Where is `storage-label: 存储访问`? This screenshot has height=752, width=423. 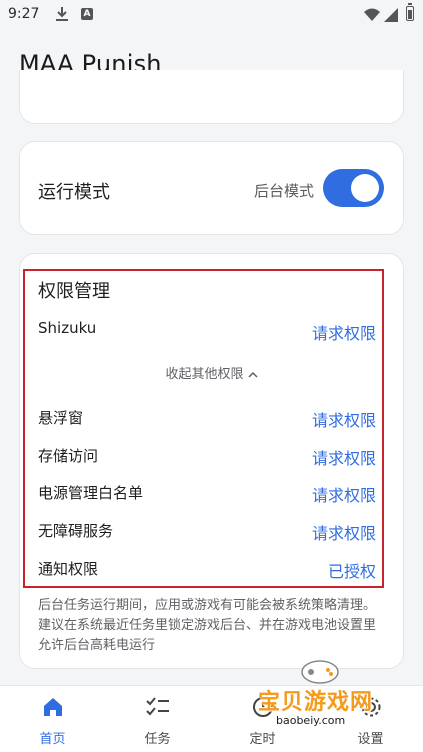
storage-label: 存储访问 is located at coordinates (68, 456).